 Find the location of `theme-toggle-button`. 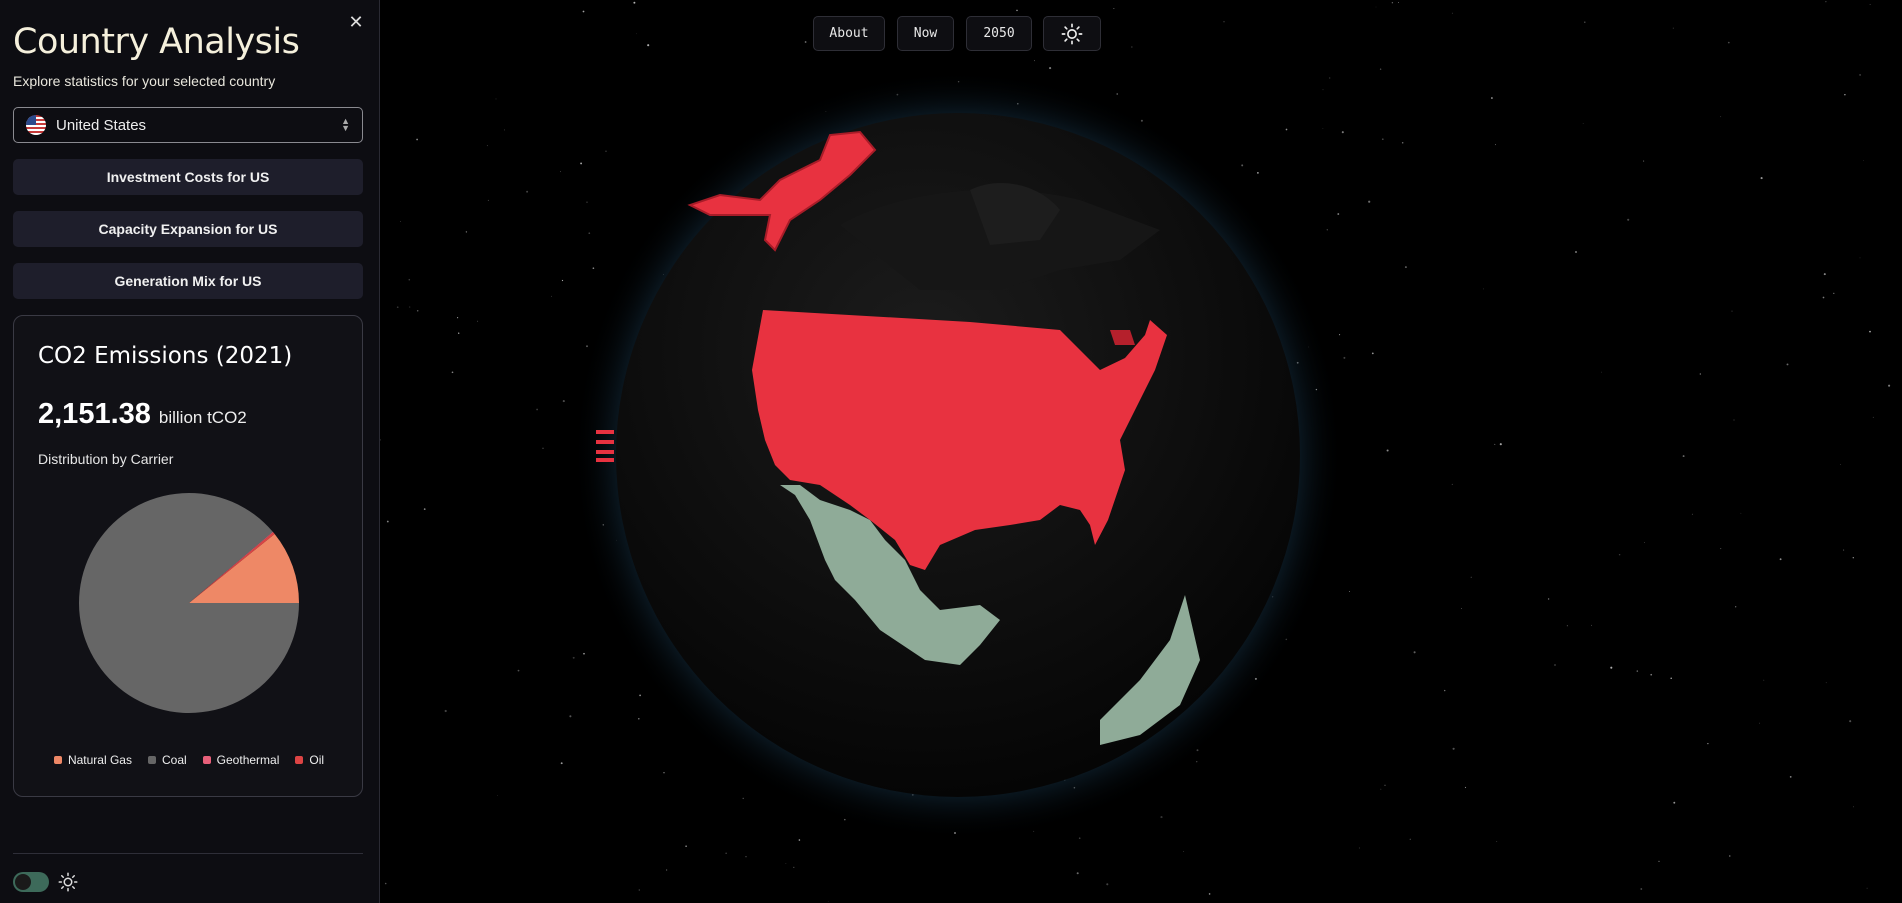

theme-toggle-button is located at coordinates (1072, 33).